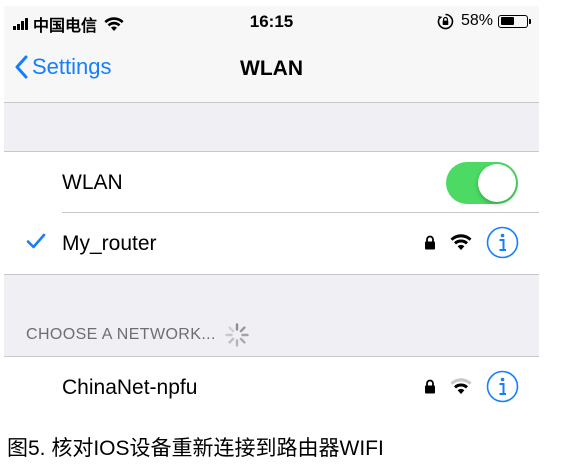  I want to click on connected-network-icons, so click(471, 242).